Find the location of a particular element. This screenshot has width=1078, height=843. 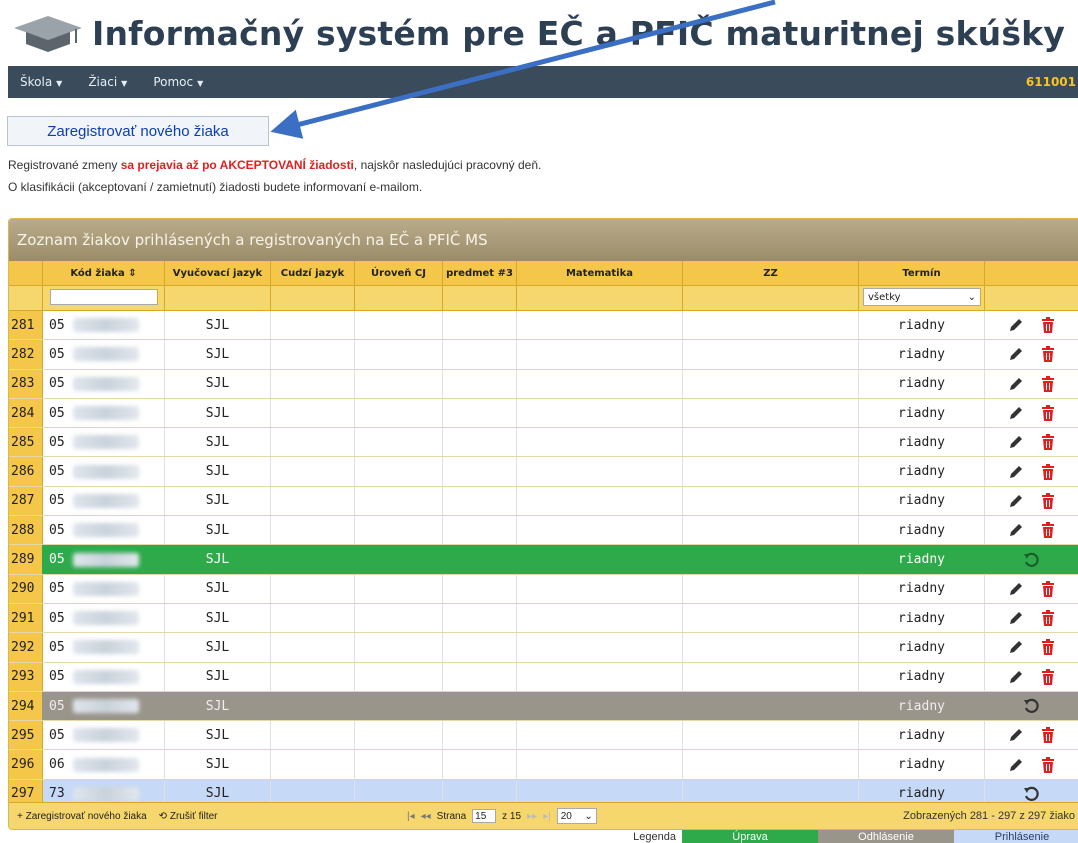

table-row: 285 05 SJL riadny is located at coordinates (543, 443).